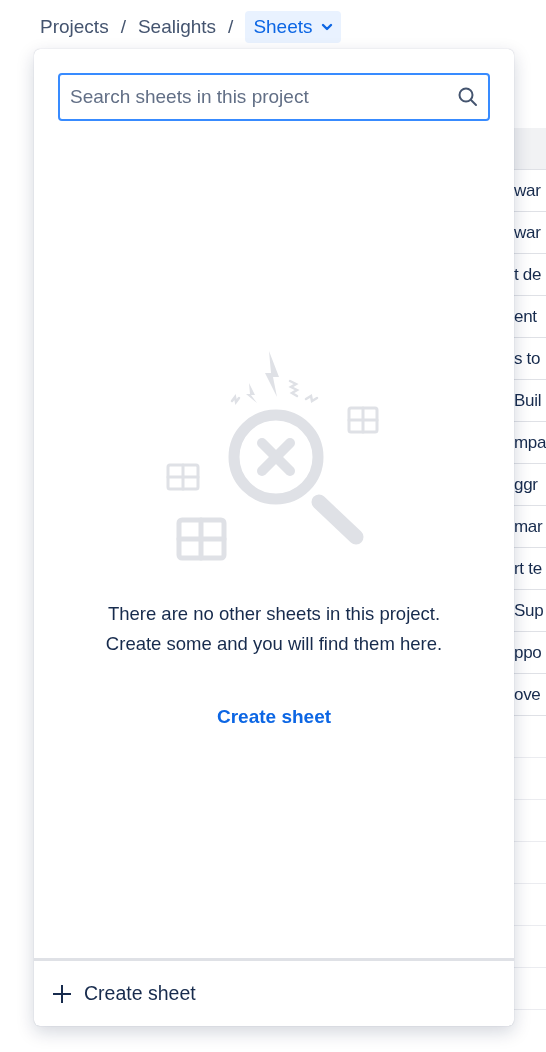  I want to click on plus-icon, so click(62, 993).